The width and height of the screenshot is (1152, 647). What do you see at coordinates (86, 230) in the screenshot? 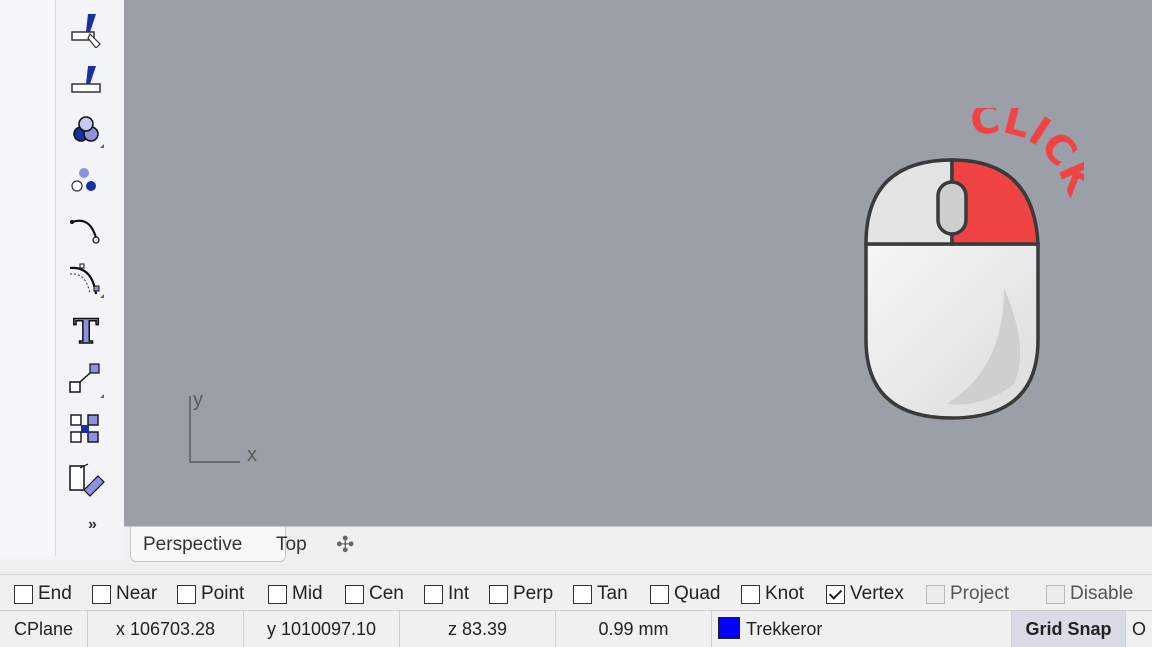
I see `curve-edit-icon` at bounding box center [86, 230].